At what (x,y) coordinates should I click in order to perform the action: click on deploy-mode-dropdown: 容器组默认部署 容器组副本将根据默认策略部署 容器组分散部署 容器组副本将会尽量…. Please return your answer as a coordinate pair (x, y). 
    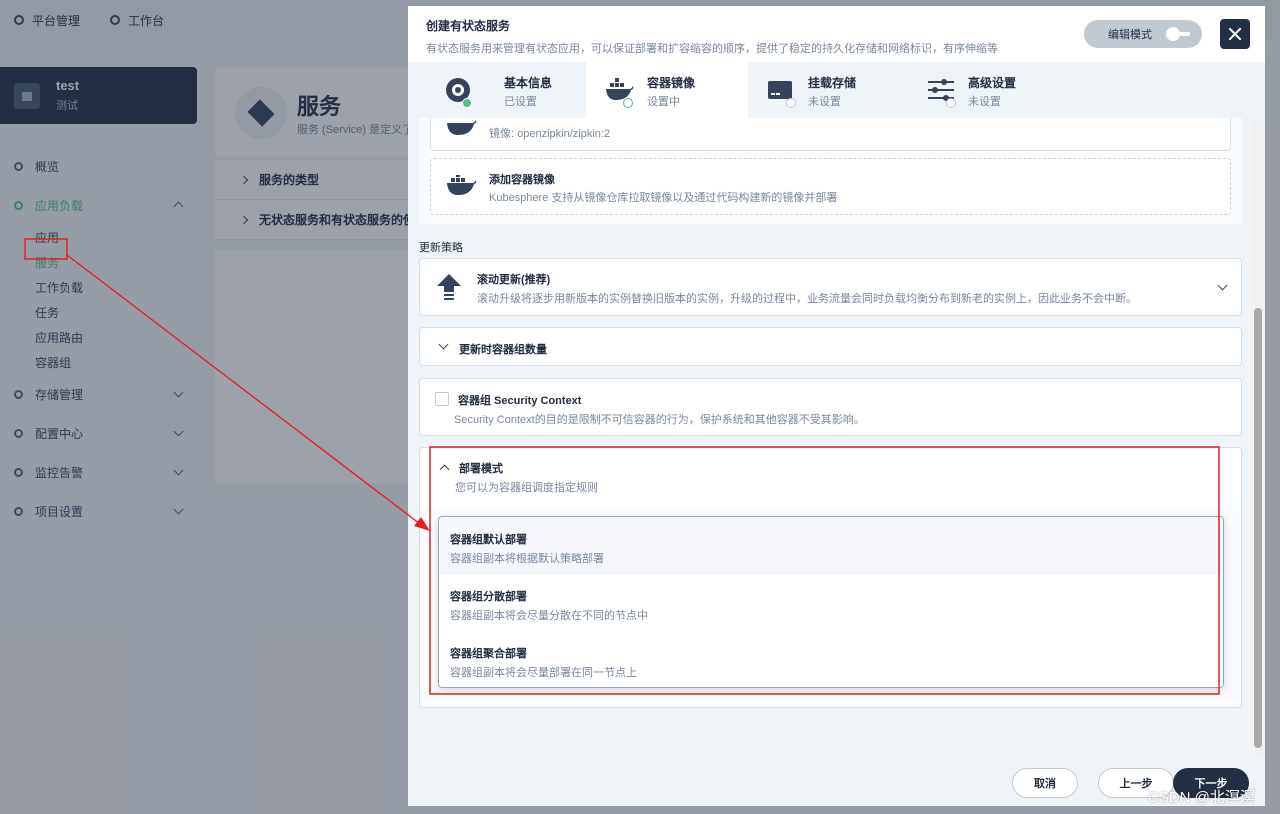
    Looking at the image, I should click on (831, 602).